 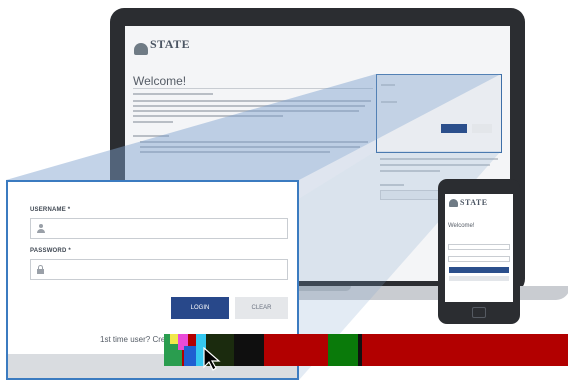 What do you see at coordinates (41, 228) in the screenshot?
I see `user-icon` at bounding box center [41, 228].